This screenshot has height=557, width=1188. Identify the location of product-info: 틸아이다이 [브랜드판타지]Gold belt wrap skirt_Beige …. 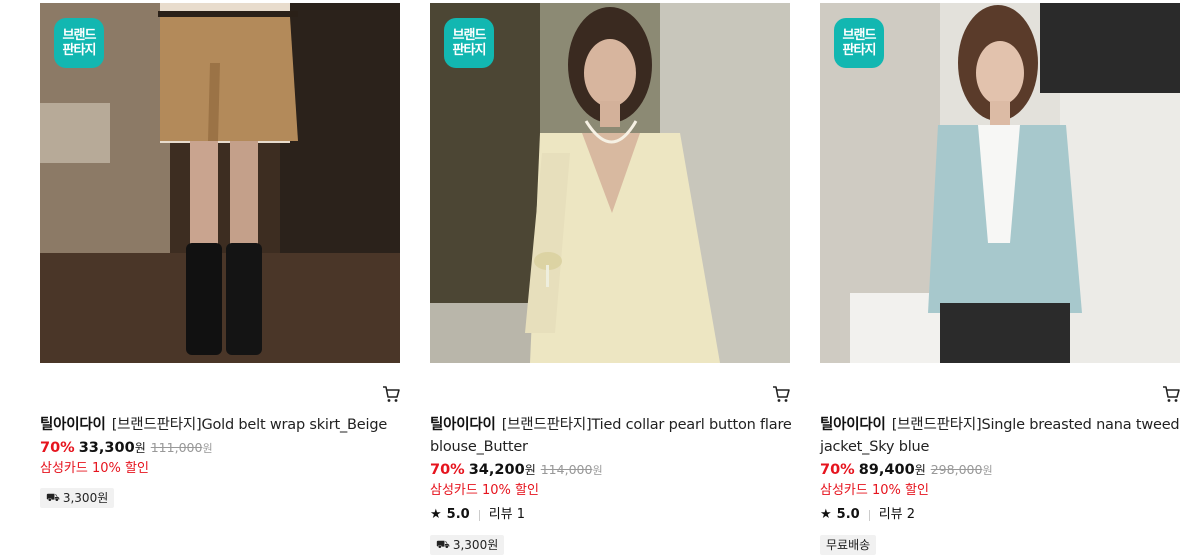
(226, 461).